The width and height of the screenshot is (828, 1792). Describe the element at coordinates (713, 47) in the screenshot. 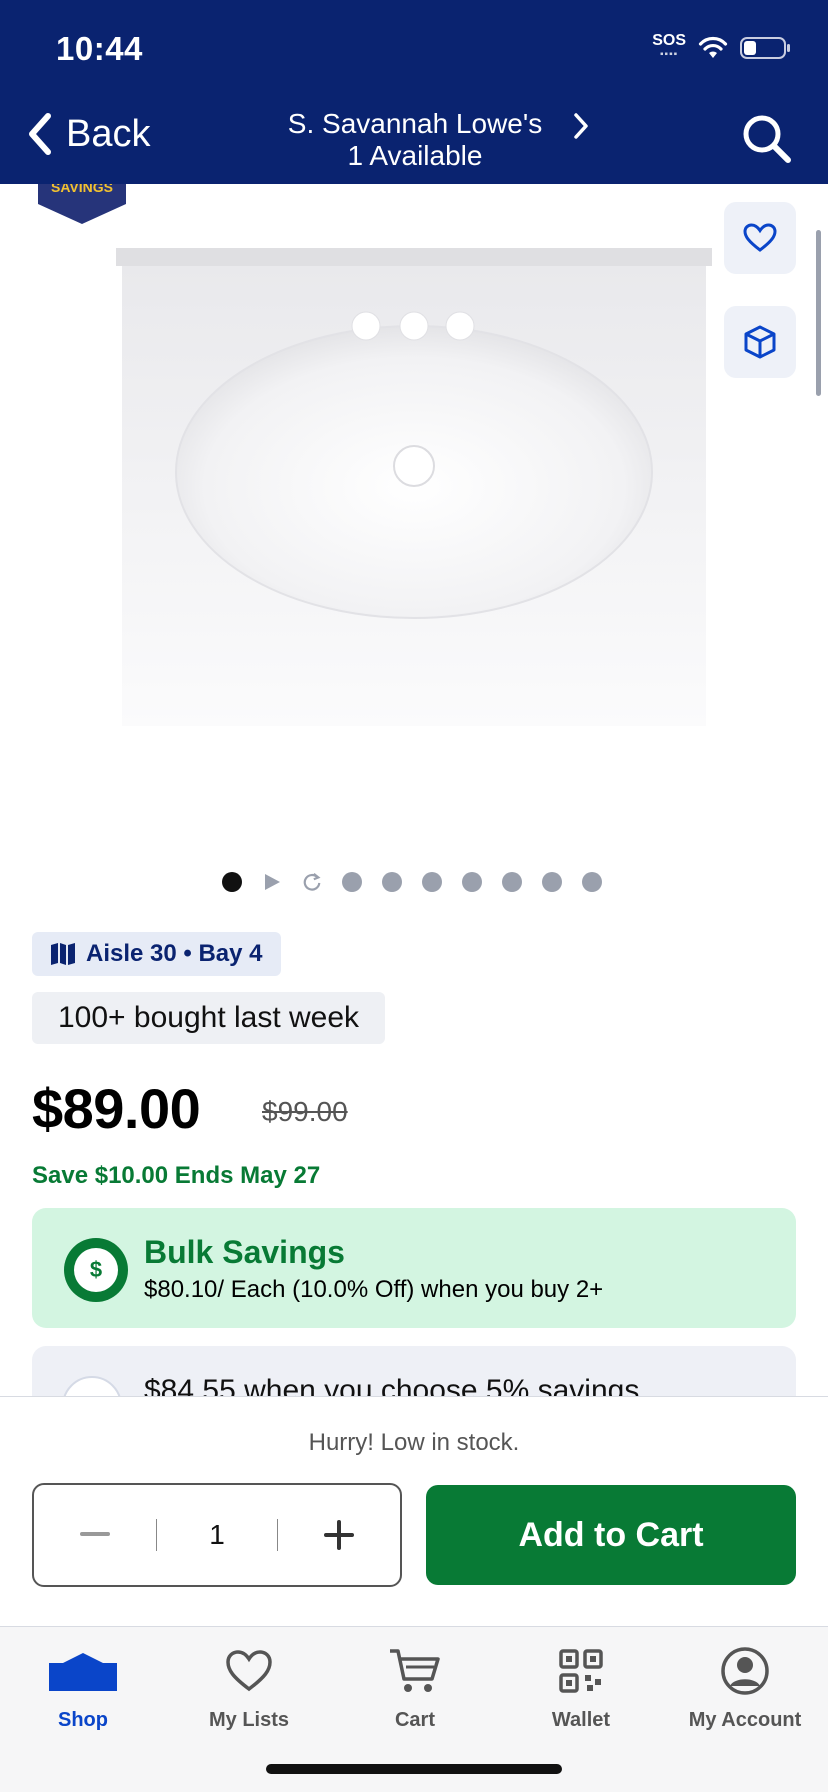

I see `wifi-icon` at that location.